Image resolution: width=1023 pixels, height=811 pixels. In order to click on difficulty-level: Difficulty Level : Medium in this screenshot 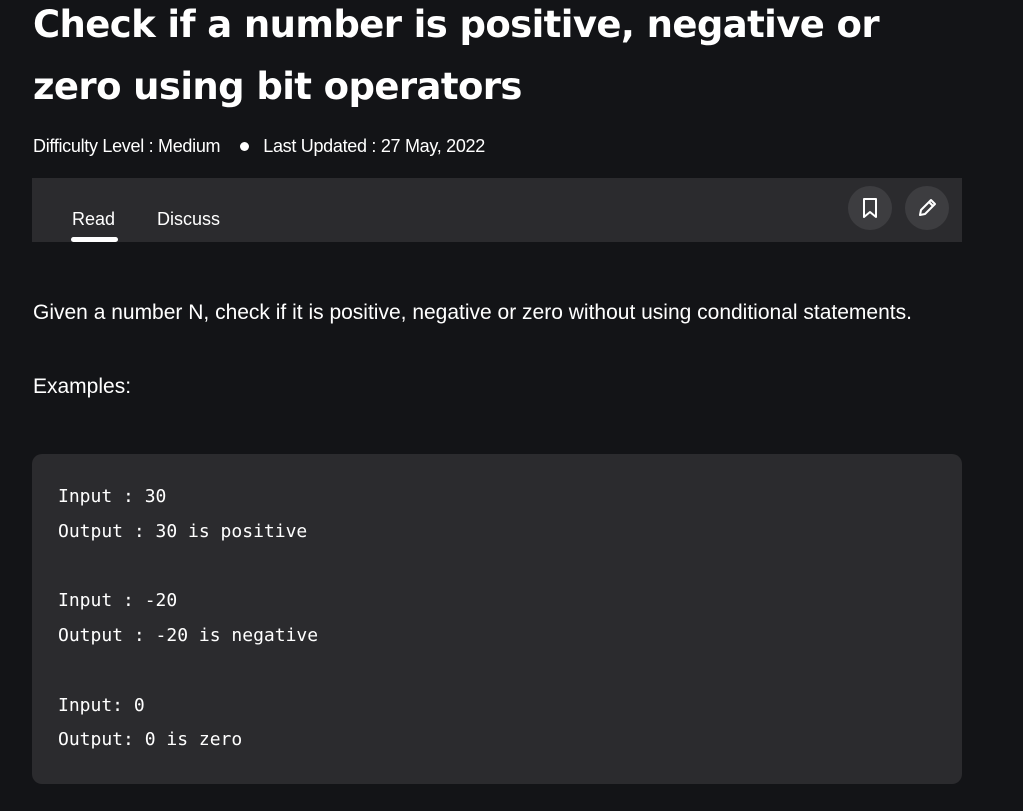, I will do `click(127, 145)`.